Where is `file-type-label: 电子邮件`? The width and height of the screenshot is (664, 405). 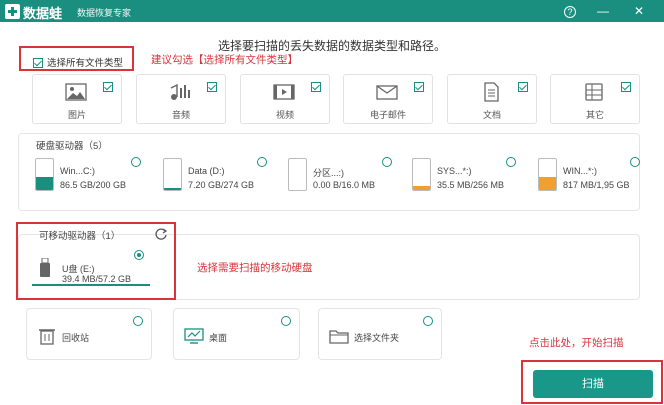
file-type-label: 电子邮件 is located at coordinates (387, 115).